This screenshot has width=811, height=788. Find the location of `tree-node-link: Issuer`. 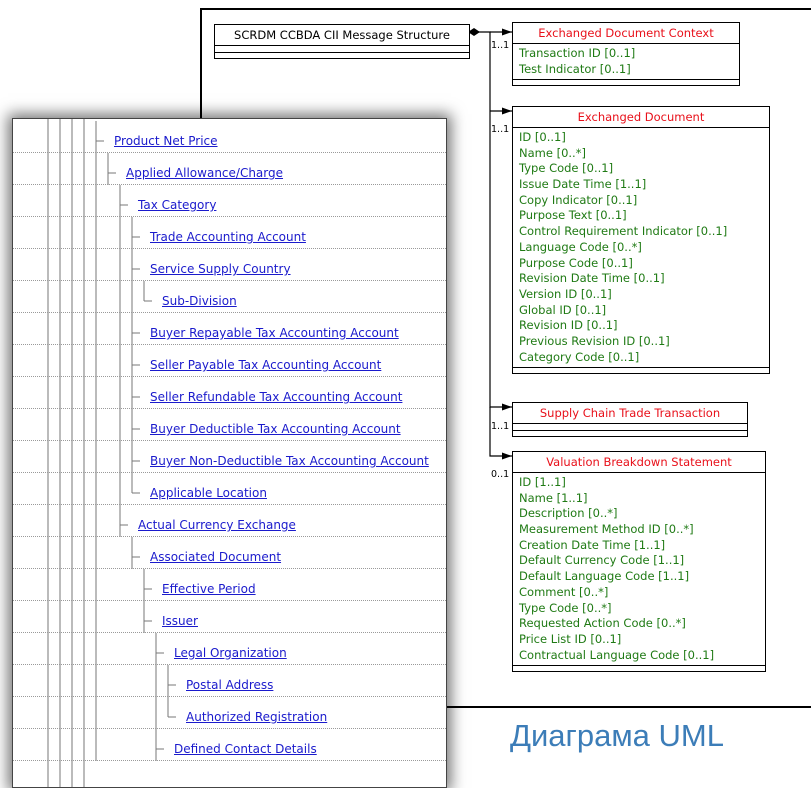

tree-node-link: Issuer is located at coordinates (180, 621).